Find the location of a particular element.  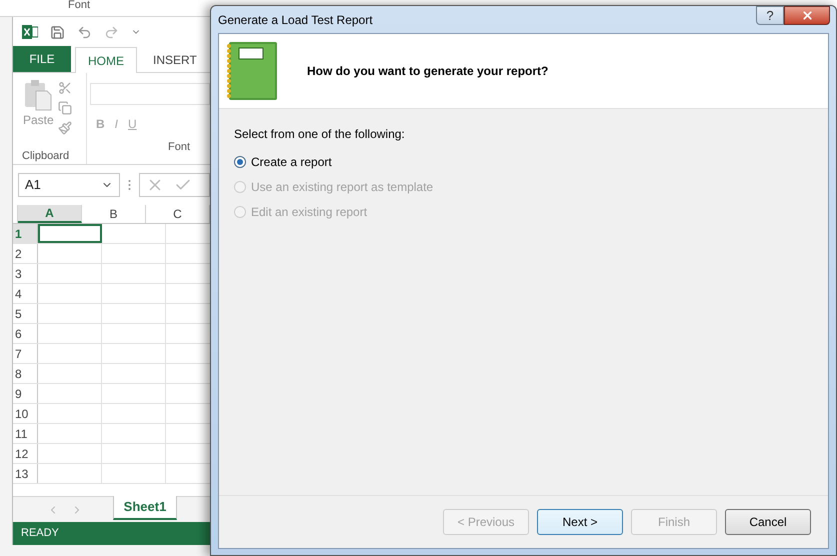

spreadsheet-app-icon is located at coordinates (30, 32).